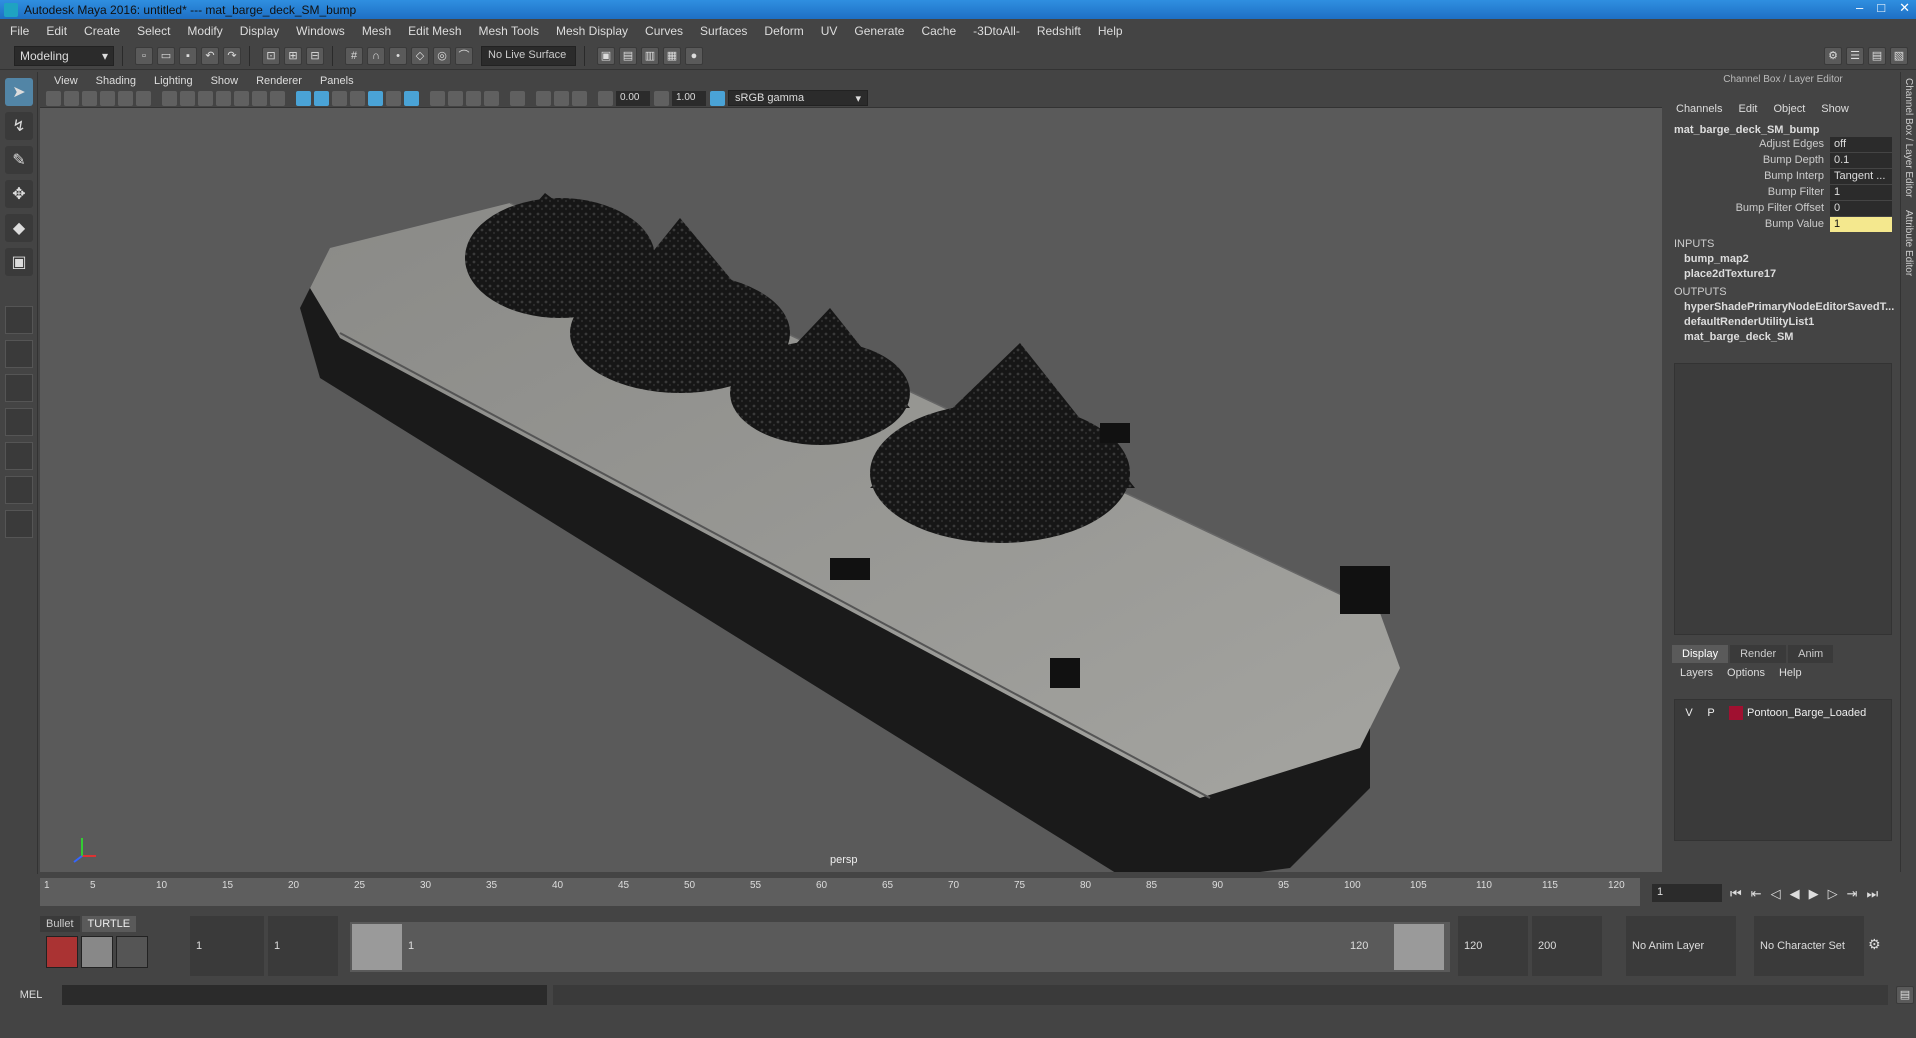 Image resolution: width=1916 pixels, height=1038 pixels. What do you see at coordinates (517, 98) in the screenshot?
I see `isolate-select-icon` at bounding box center [517, 98].